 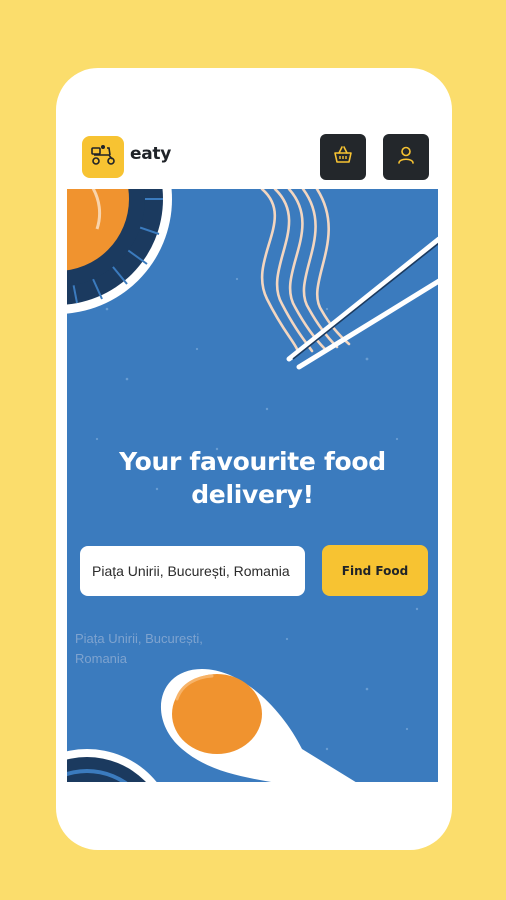 What do you see at coordinates (160, 649) in the screenshot?
I see `address-suggestion: Piața Unirii, București, Romania` at bounding box center [160, 649].